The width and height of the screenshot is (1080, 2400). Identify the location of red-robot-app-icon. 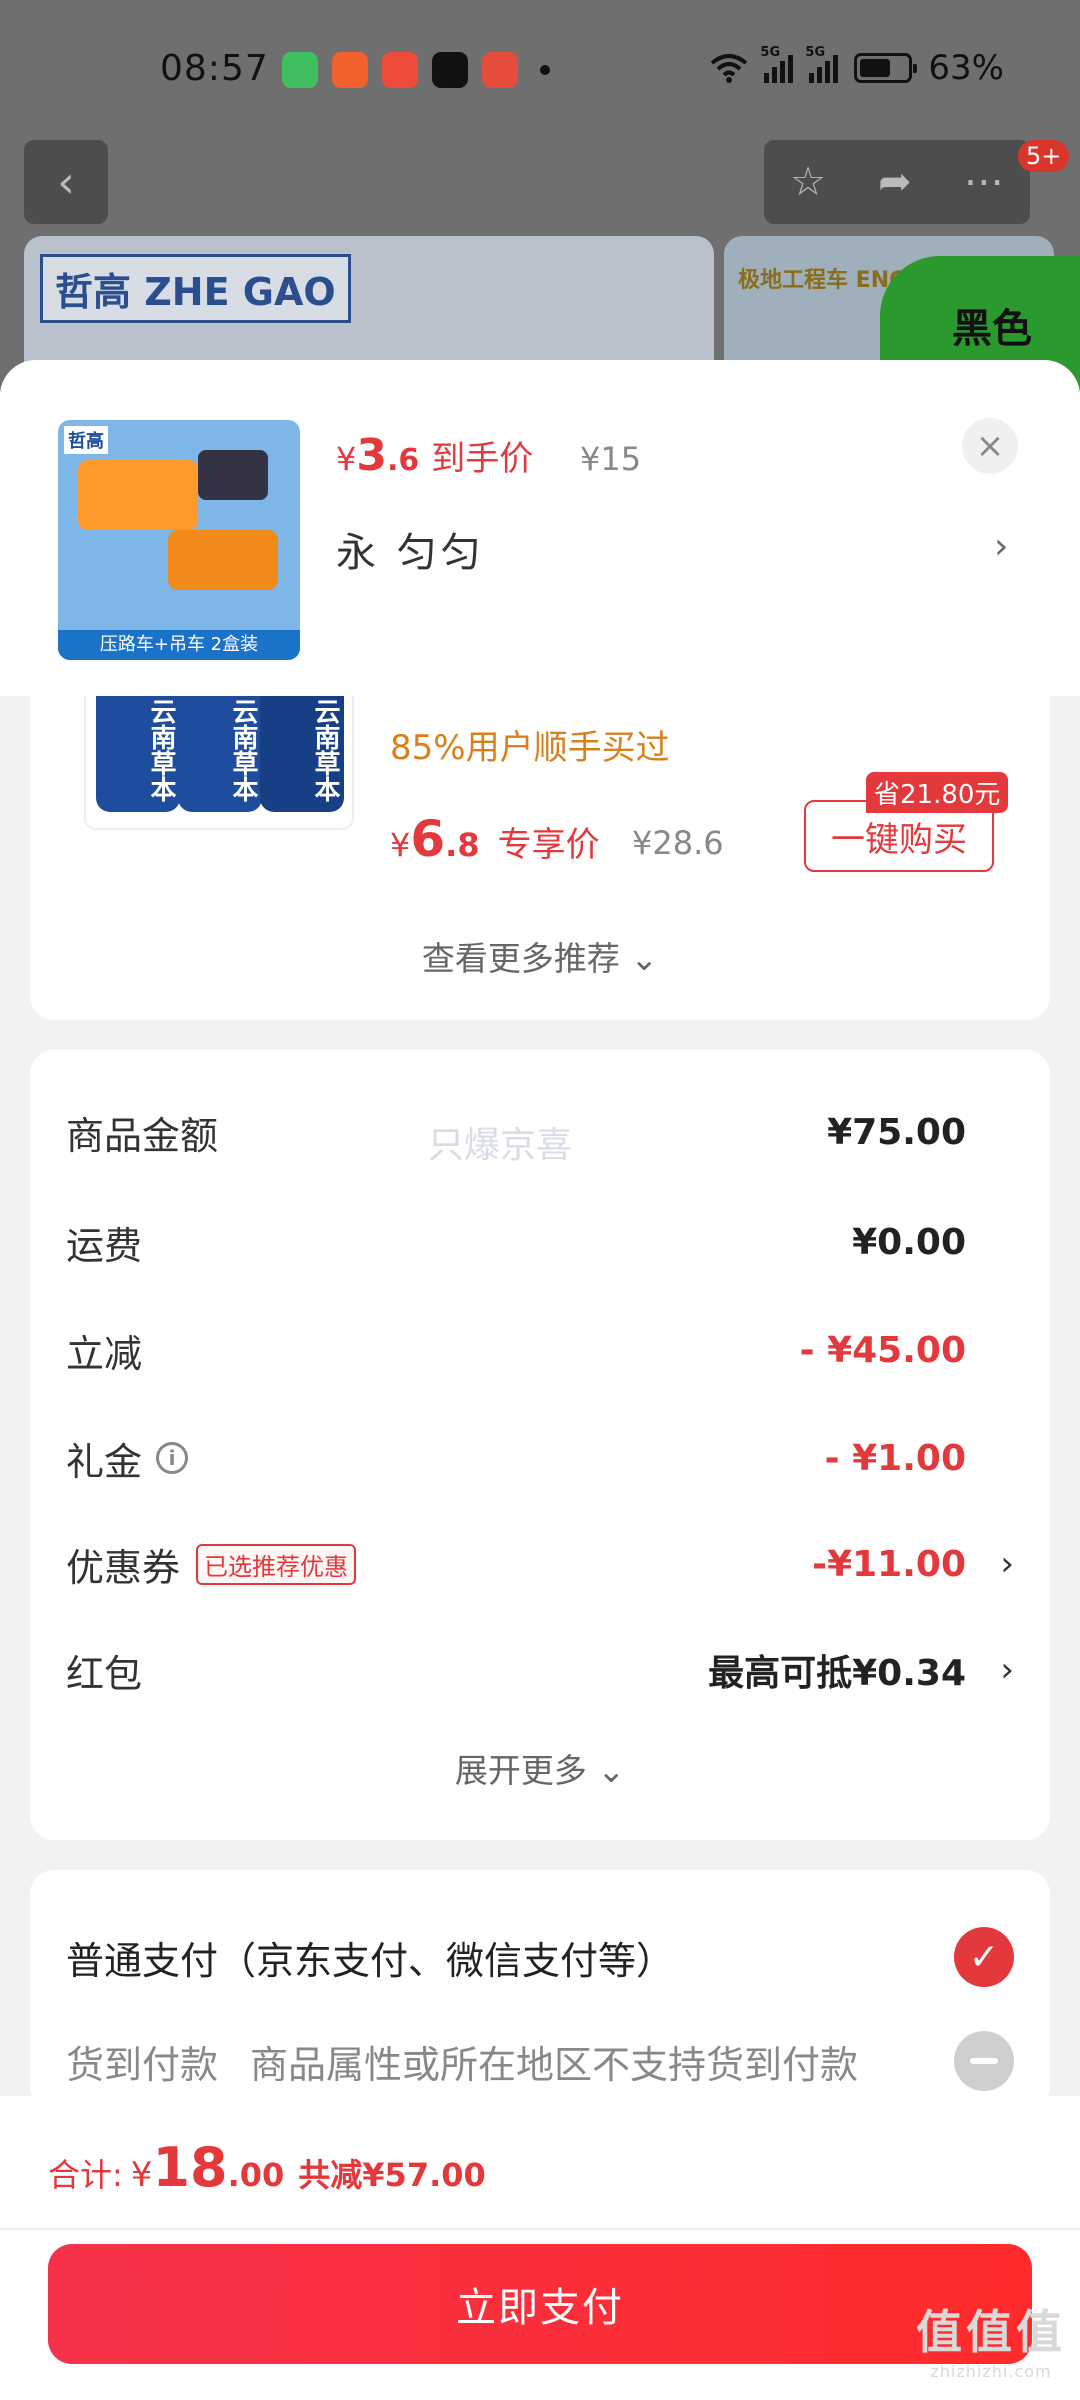
(400, 70).